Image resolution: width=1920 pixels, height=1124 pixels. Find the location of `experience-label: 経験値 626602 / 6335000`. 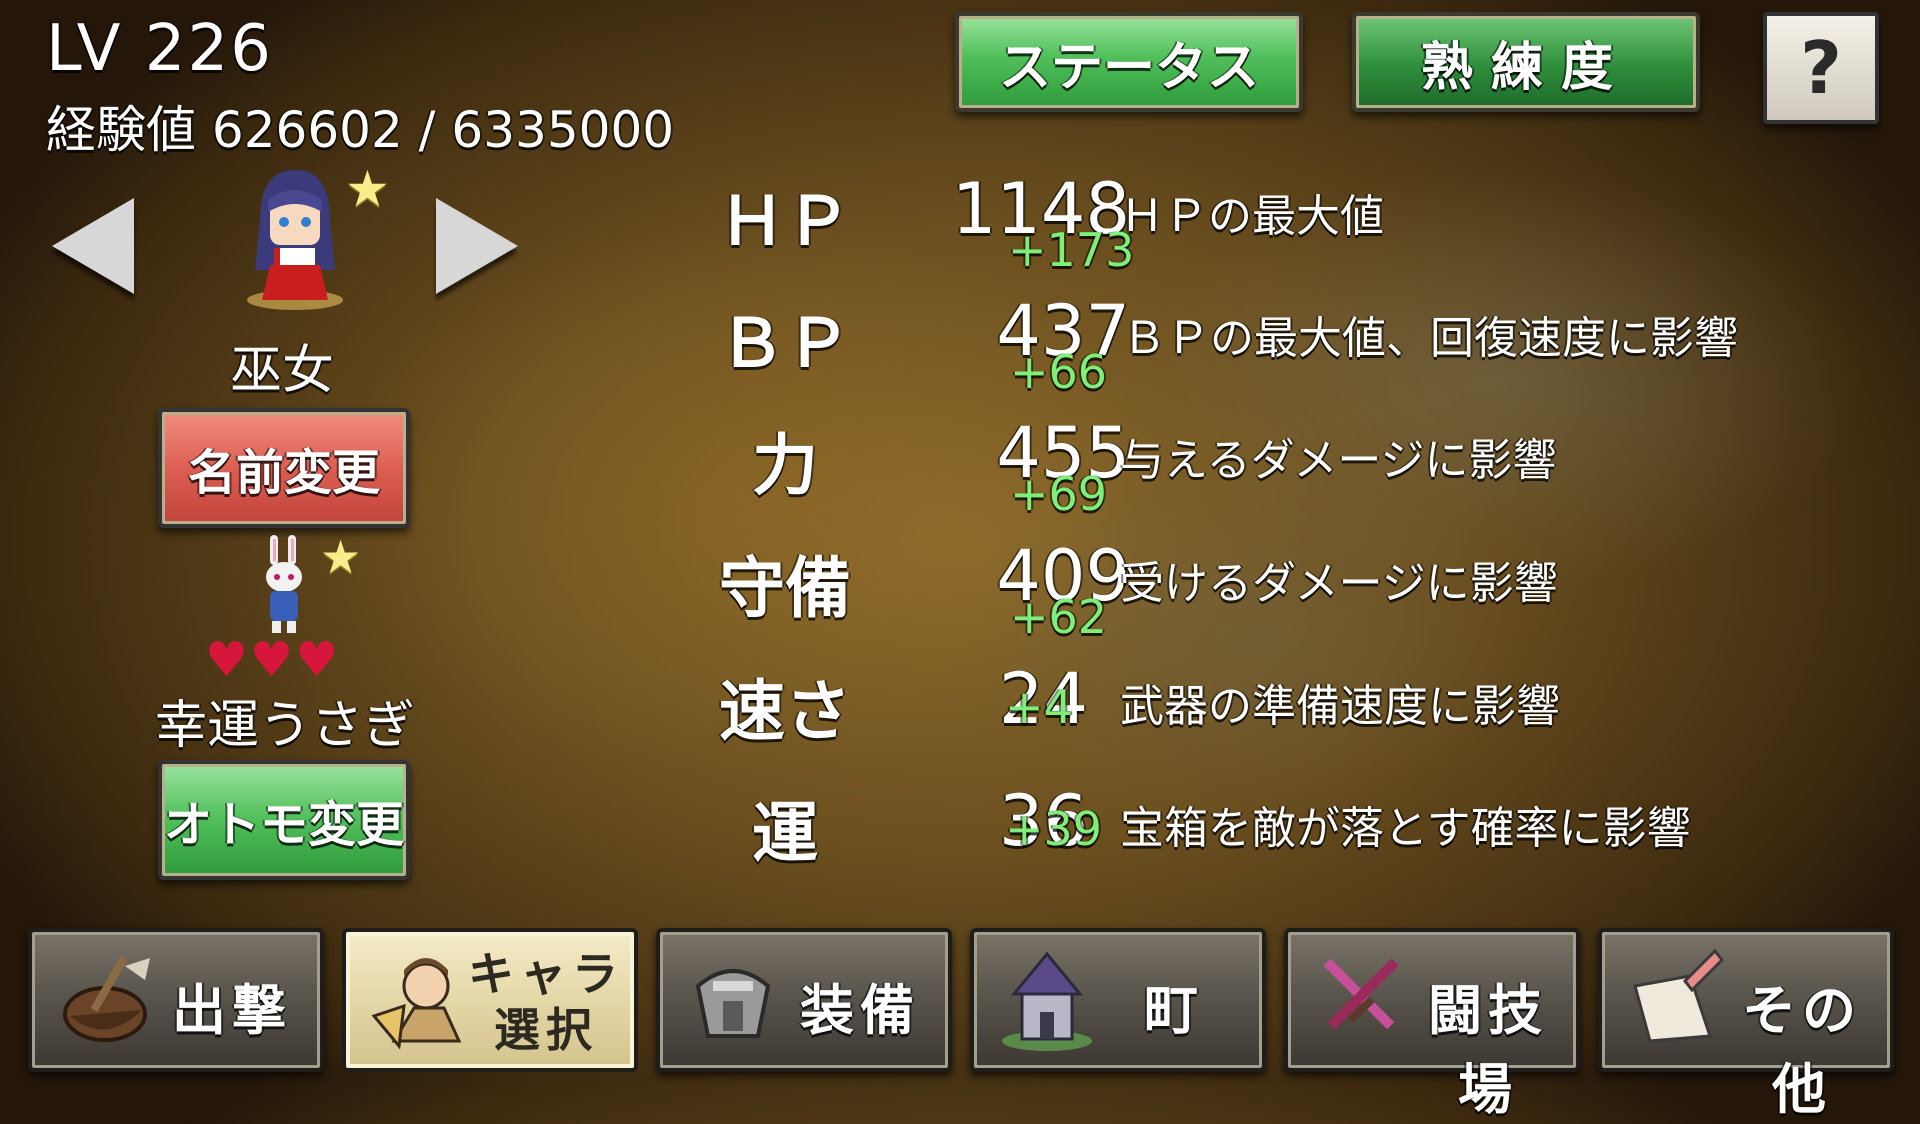

experience-label: 経験値 626602 / 6335000 is located at coordinates (360, 130).